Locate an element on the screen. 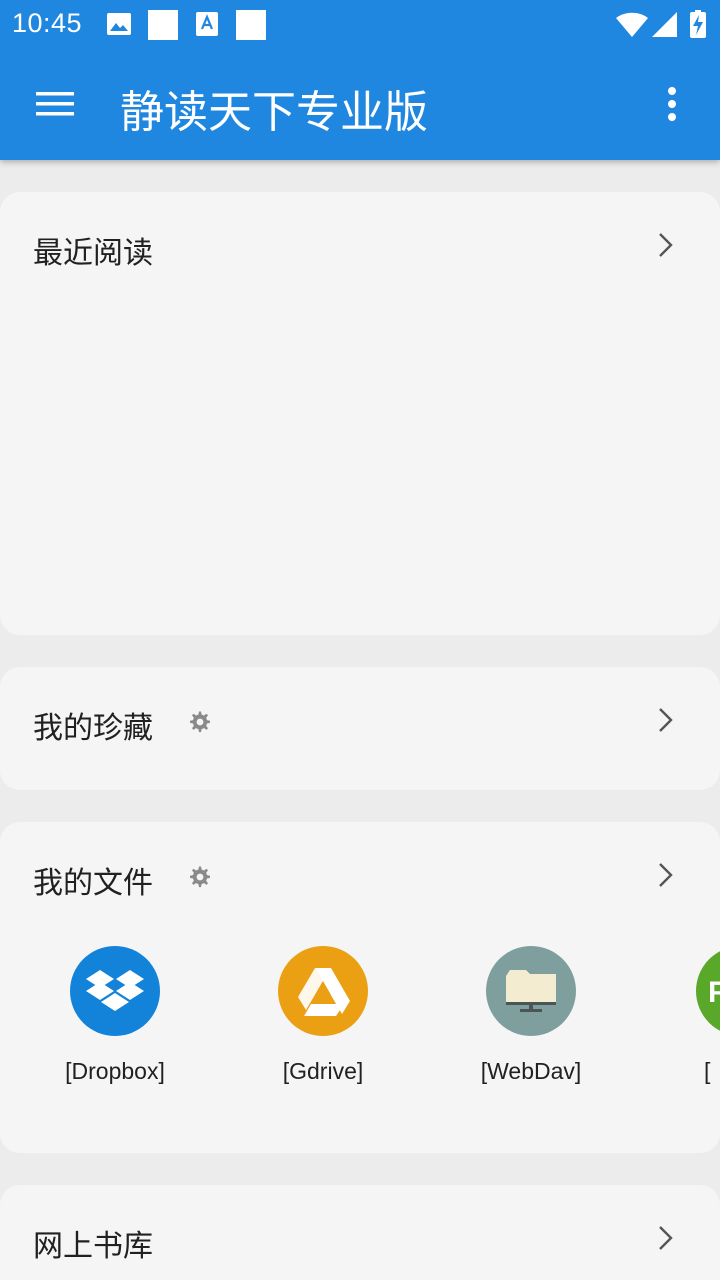  signal-icon is located at coordinates (665, 27).